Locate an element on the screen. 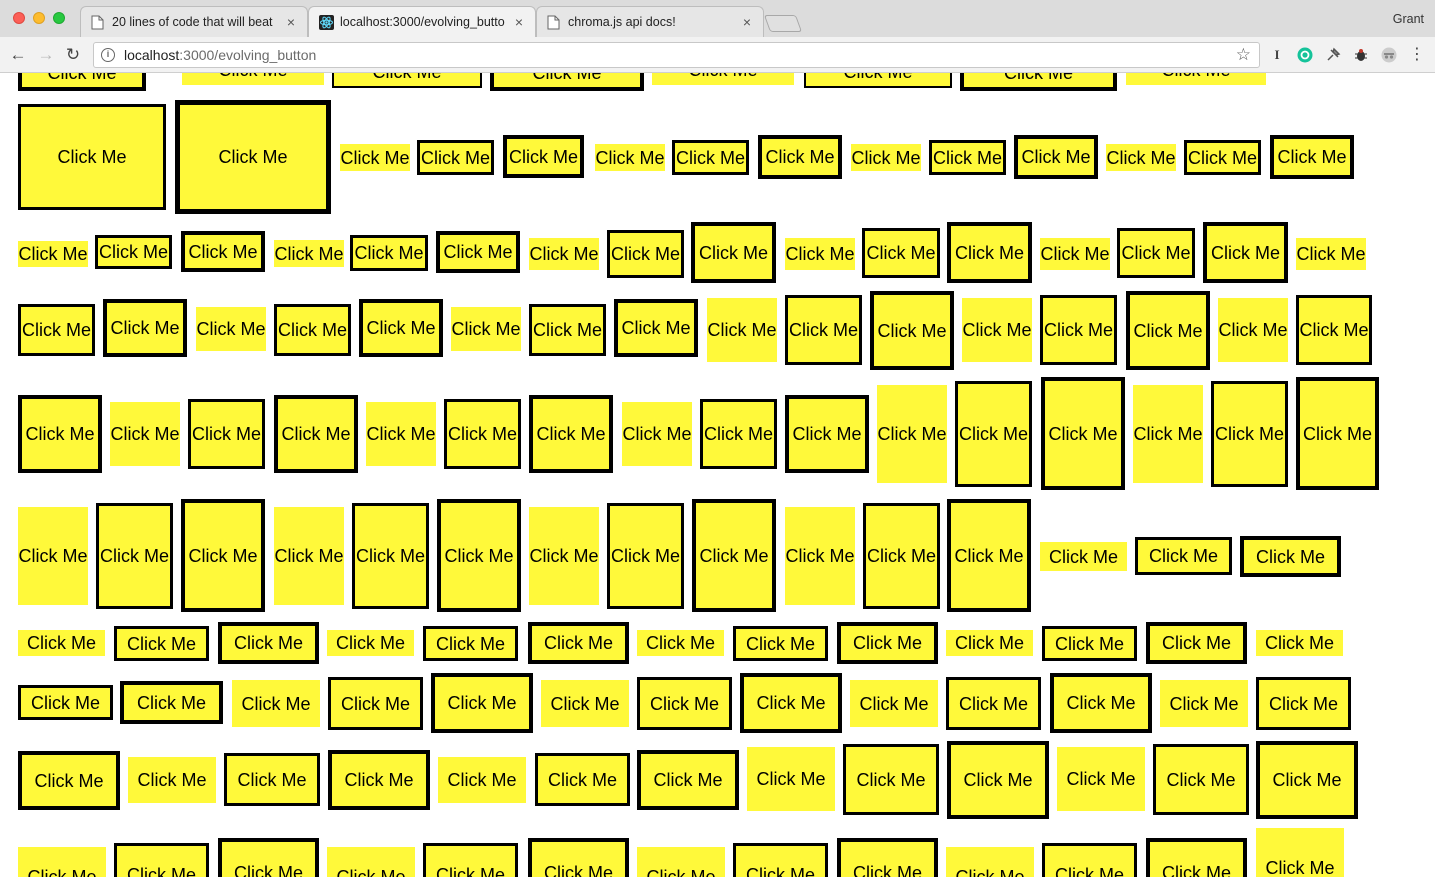 This screenshot has height=877, width=1435. tab-20-lines: 20 lines of code that will beat × is located at coordinates (194, 21).